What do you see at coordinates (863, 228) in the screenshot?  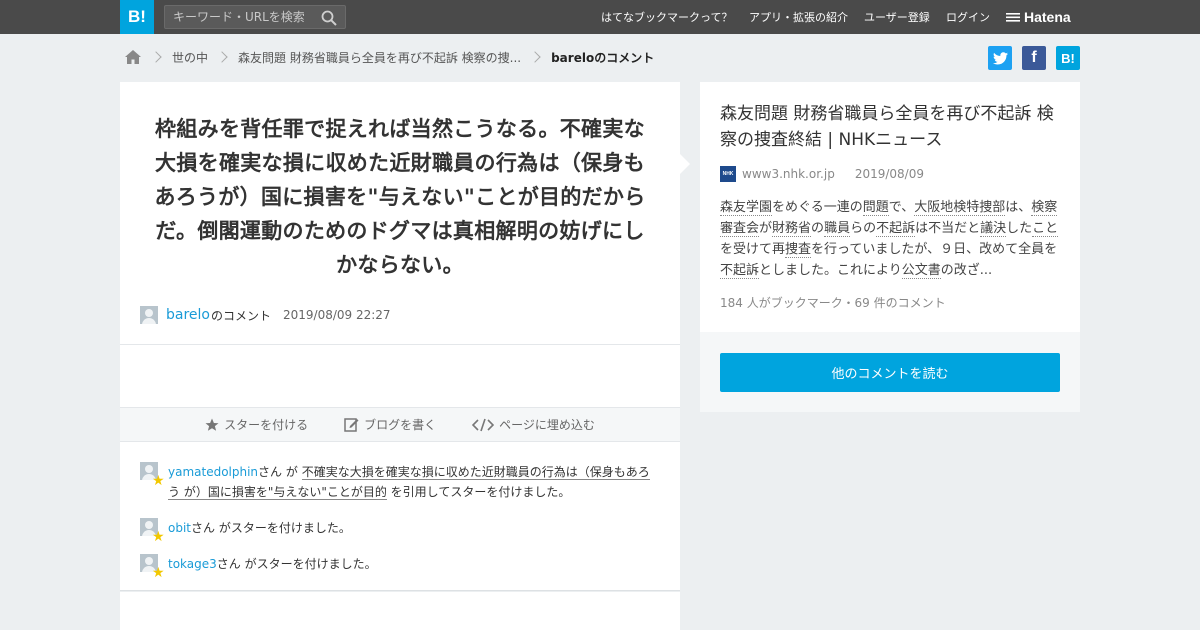 I see `summary-text: らの` at bounding box center [863, 228].